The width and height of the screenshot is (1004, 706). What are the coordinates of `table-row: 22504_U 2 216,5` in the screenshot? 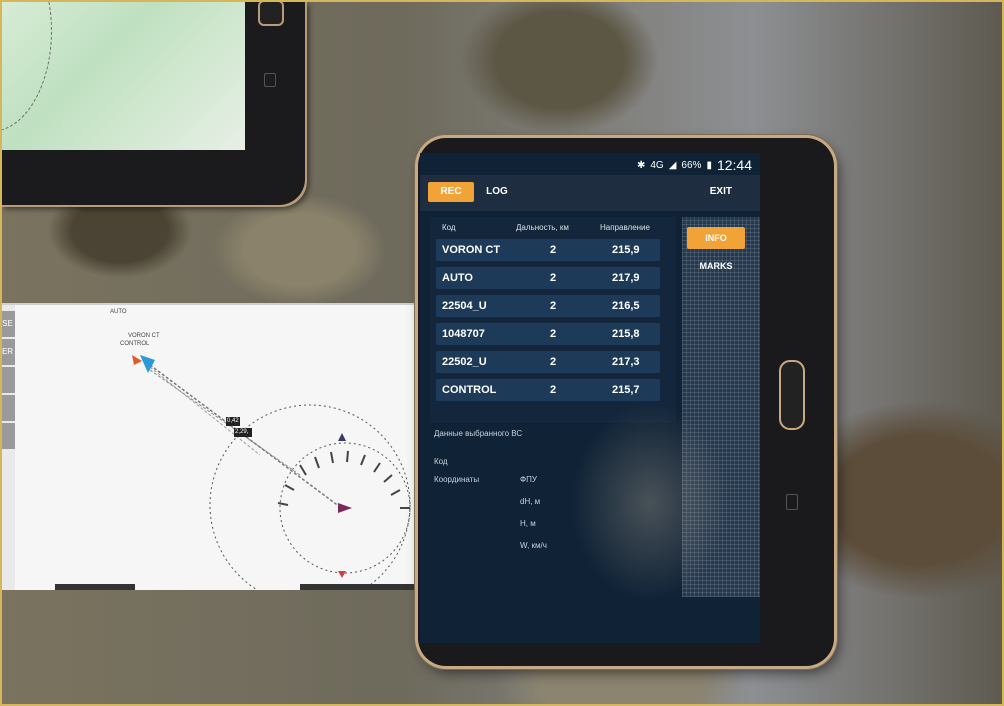 It's located at (548, 306).